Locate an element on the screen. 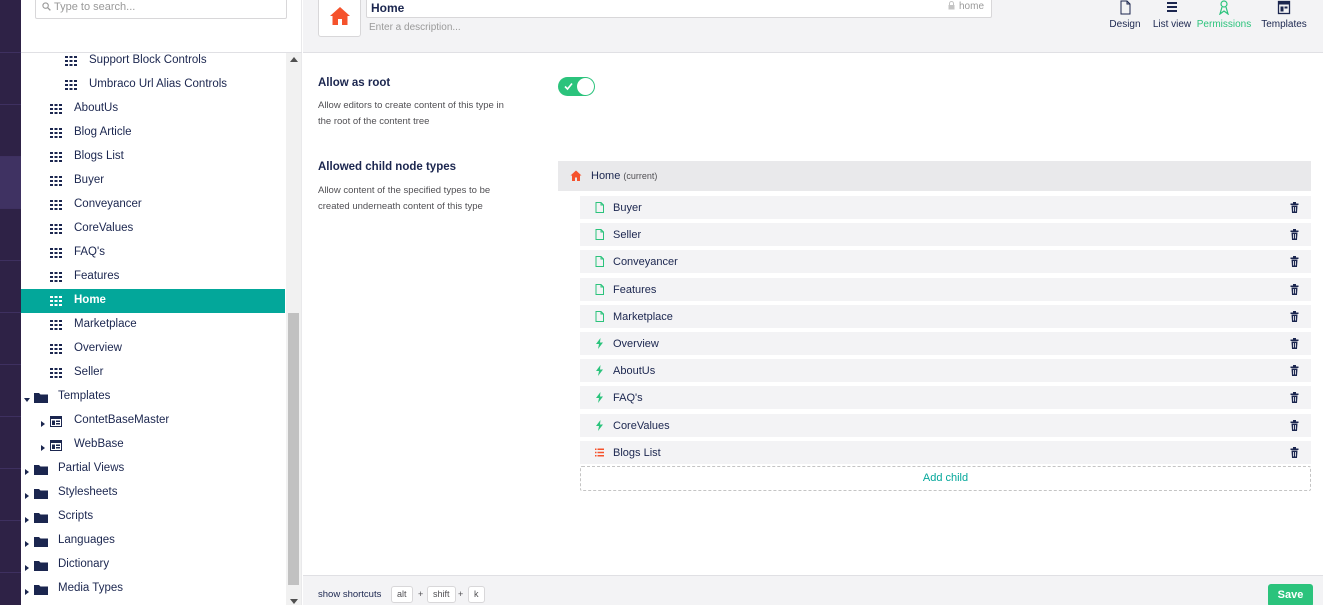  tree-item: Languages is located at coordinates (153, 541).